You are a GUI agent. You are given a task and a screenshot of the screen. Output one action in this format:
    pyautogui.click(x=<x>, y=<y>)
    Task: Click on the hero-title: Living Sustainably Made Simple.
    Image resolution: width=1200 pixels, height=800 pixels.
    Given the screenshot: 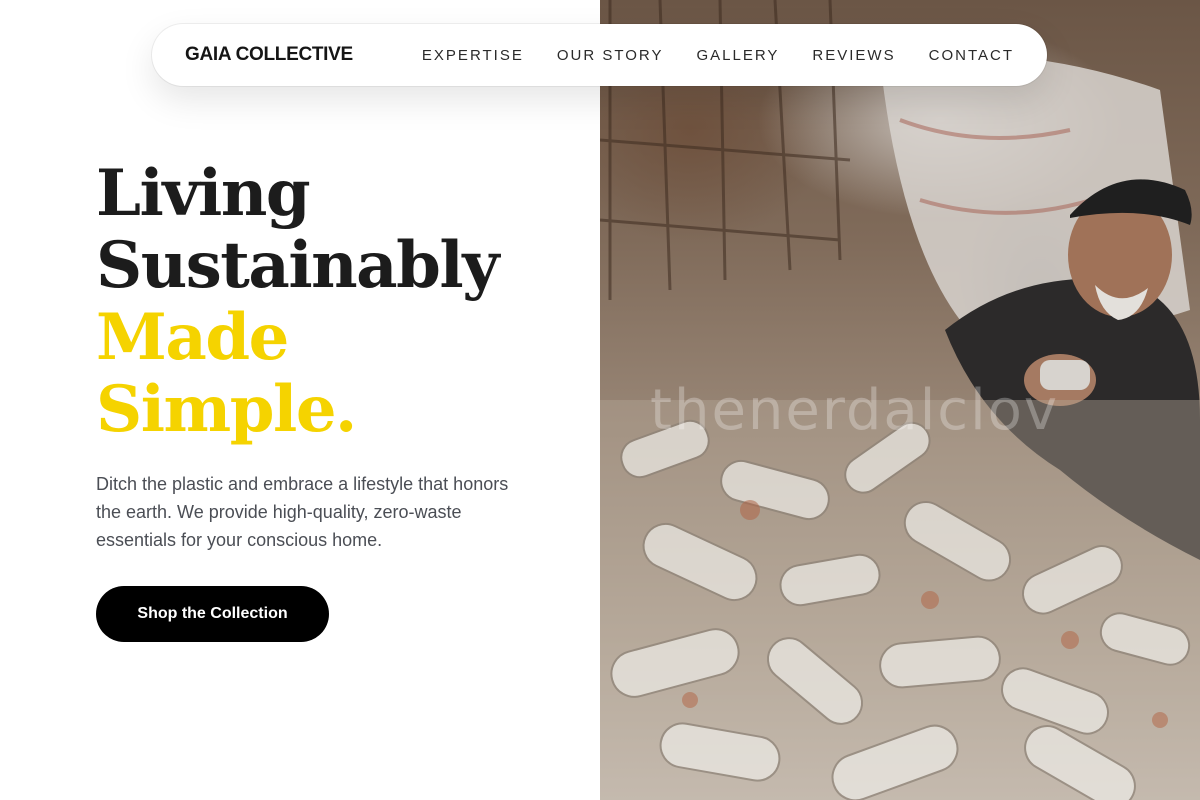 What is the action you would take?
    pyautogui.click(x=336, y=302)
    